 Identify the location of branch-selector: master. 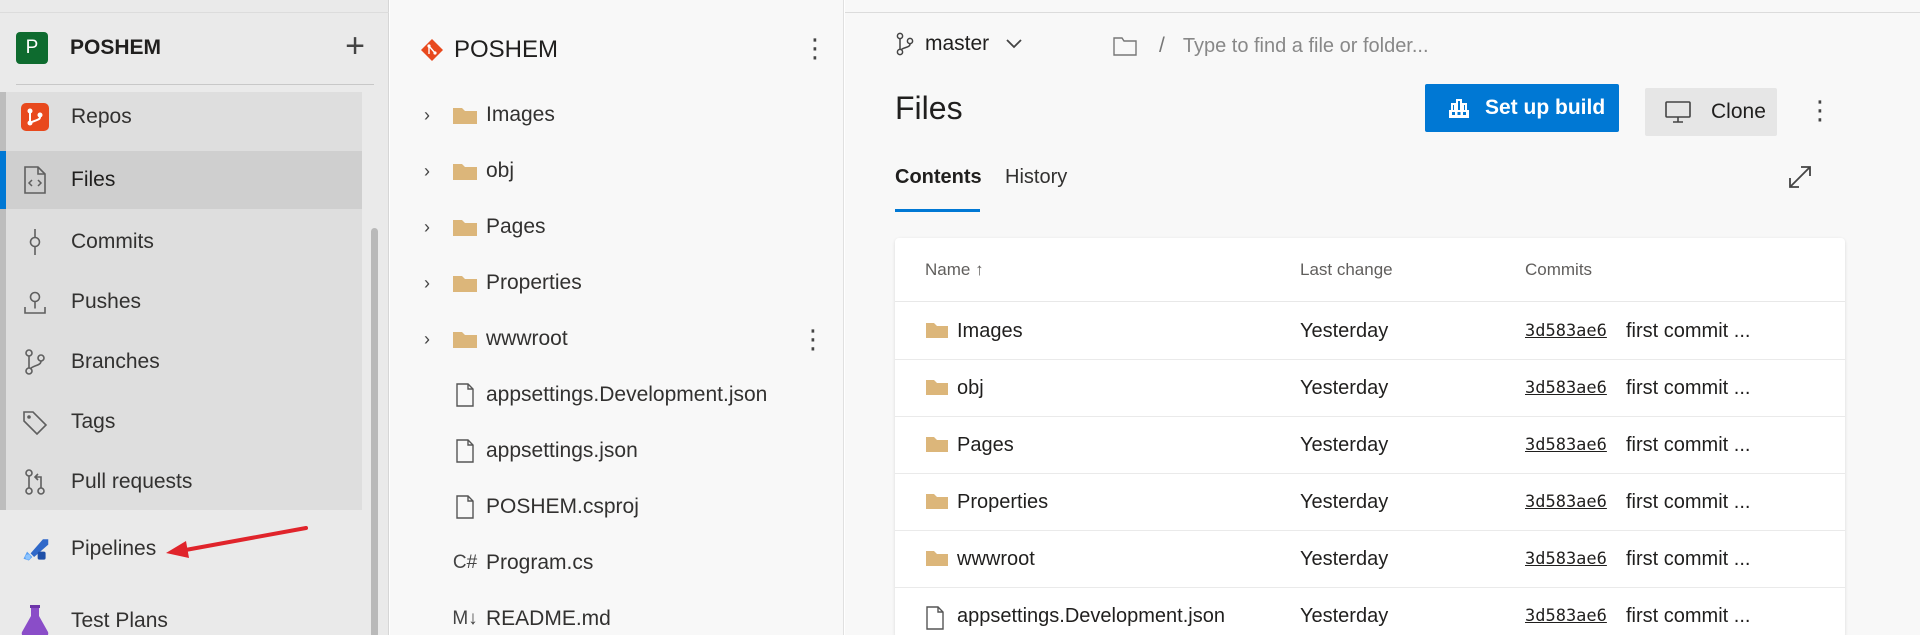
(959, 44).